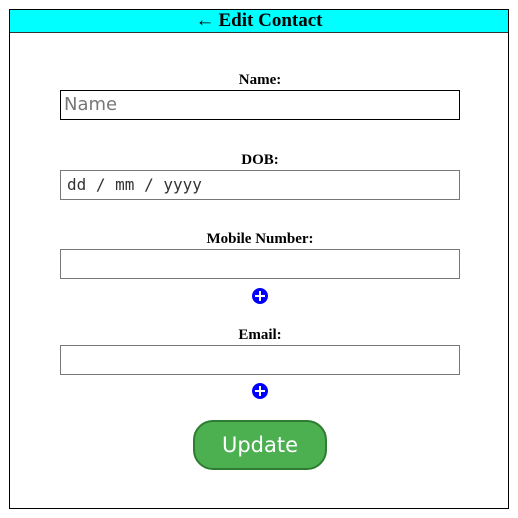 Image resolution: width=518 pixels, height=518 pixels. I want to click on name-placeholder: Name, so click(91, 104).